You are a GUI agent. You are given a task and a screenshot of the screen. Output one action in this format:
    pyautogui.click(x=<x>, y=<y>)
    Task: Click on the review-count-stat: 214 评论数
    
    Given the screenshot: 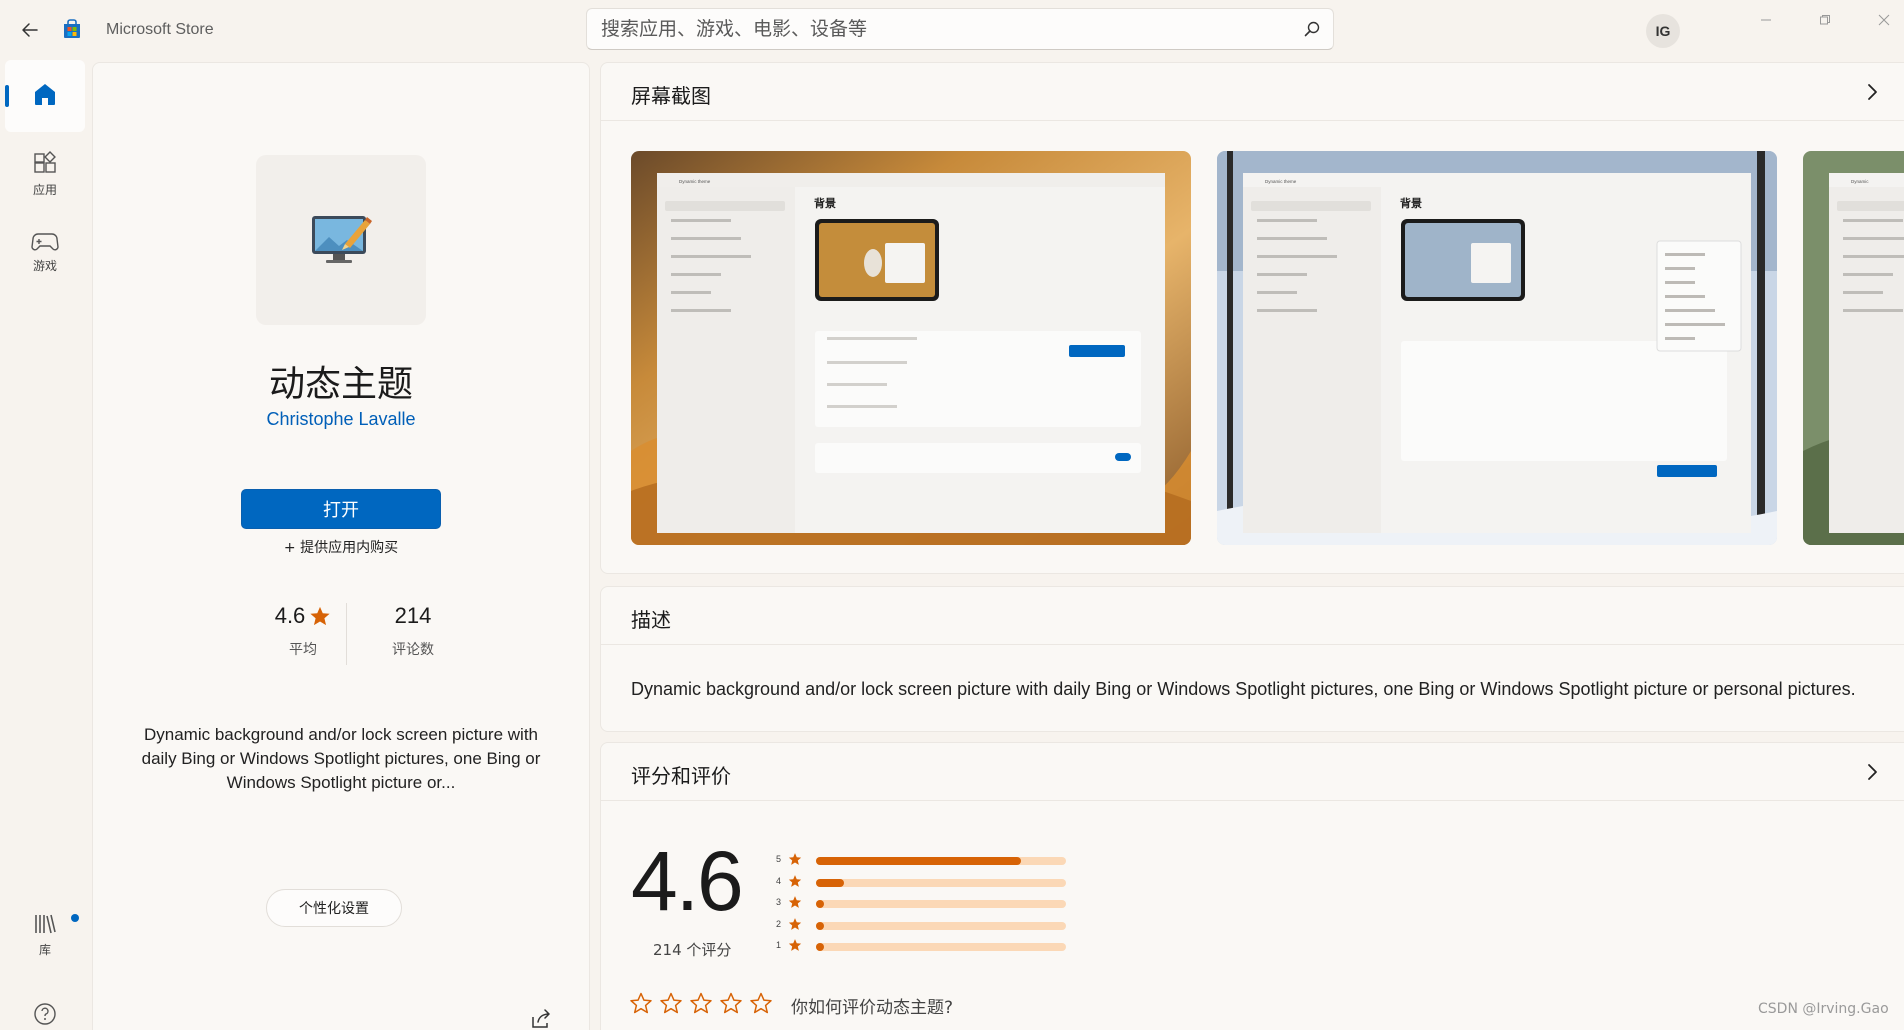 What is the action you would take?
    pyautogui.click(x=413, y=631)
    